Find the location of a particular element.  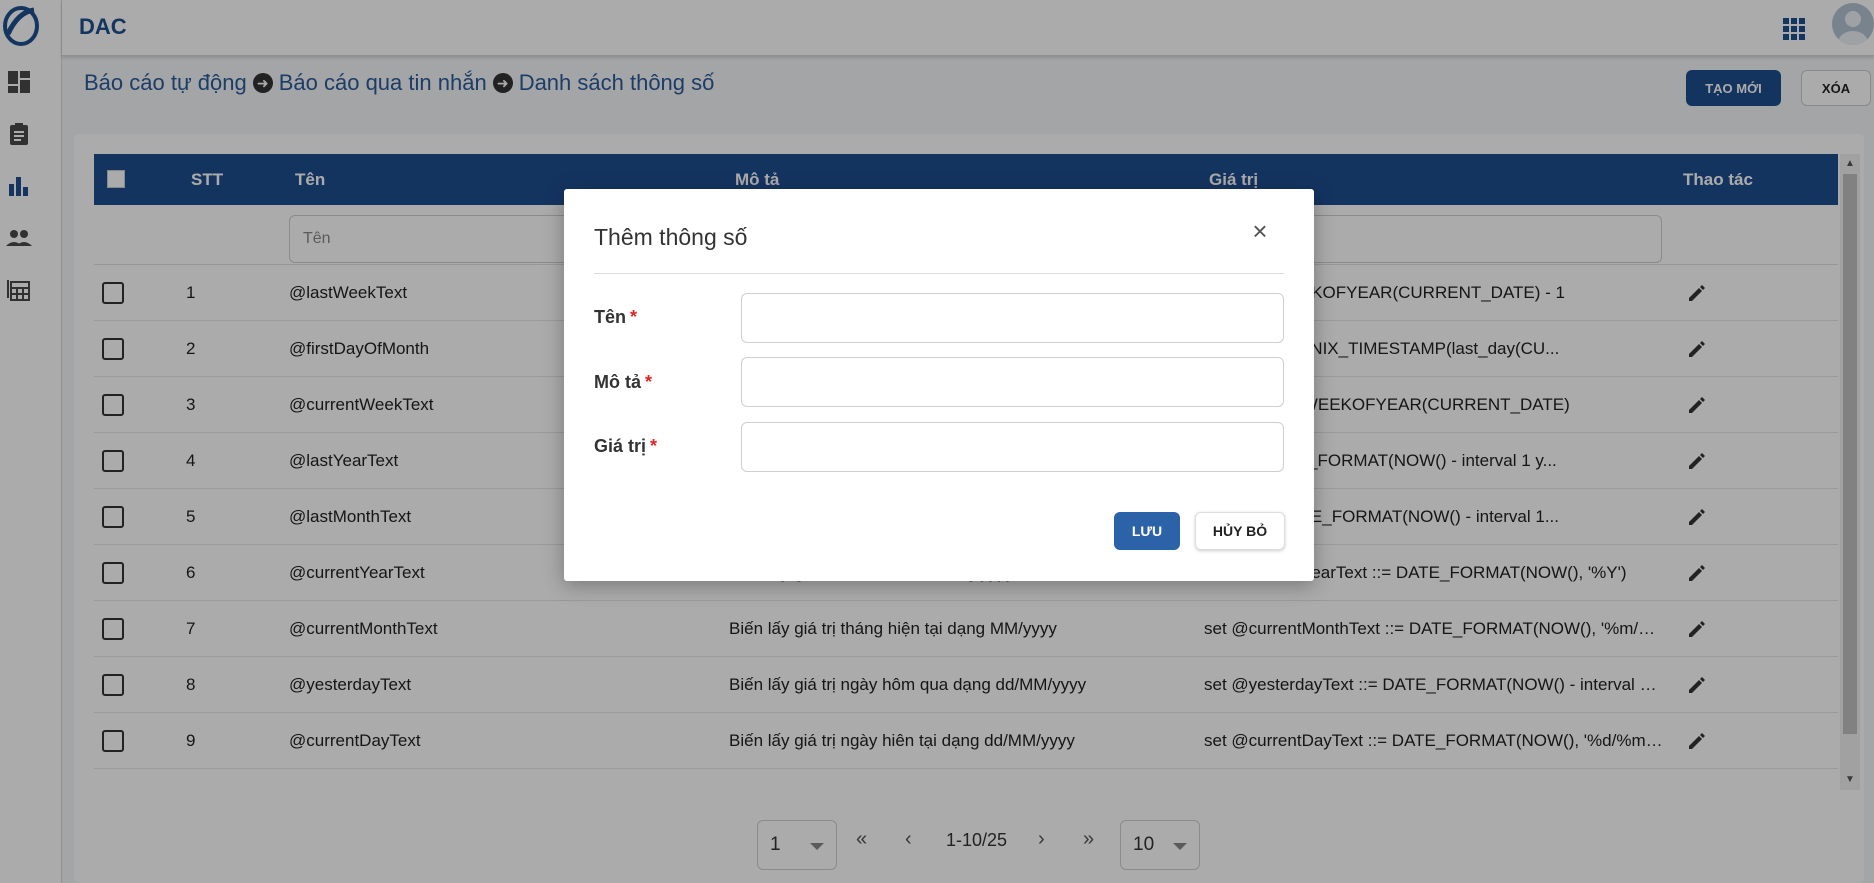

name-field is located at coordinates (1012, 318).